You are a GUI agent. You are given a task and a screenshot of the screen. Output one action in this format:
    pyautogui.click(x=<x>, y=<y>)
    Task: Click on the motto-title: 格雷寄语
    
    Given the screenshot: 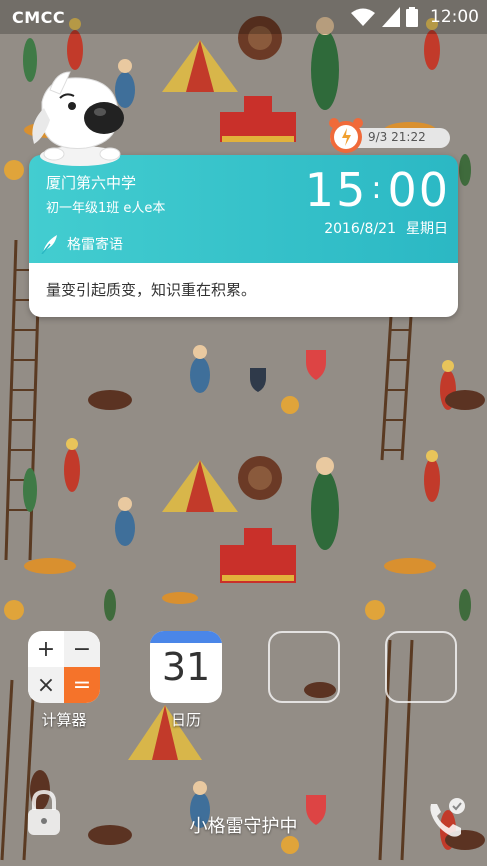 What is the action you would take?
    pyautogui.click(x=95, y=245)
    